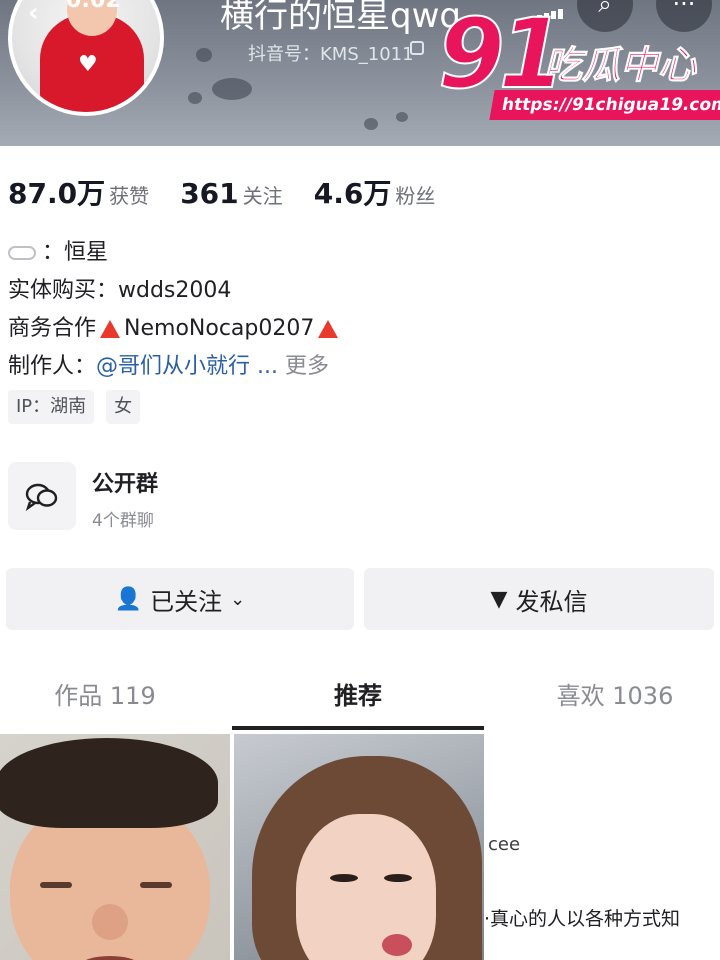 The image size is (720, 960). I want to click on heart-icon: ♥, so click(88, 64).